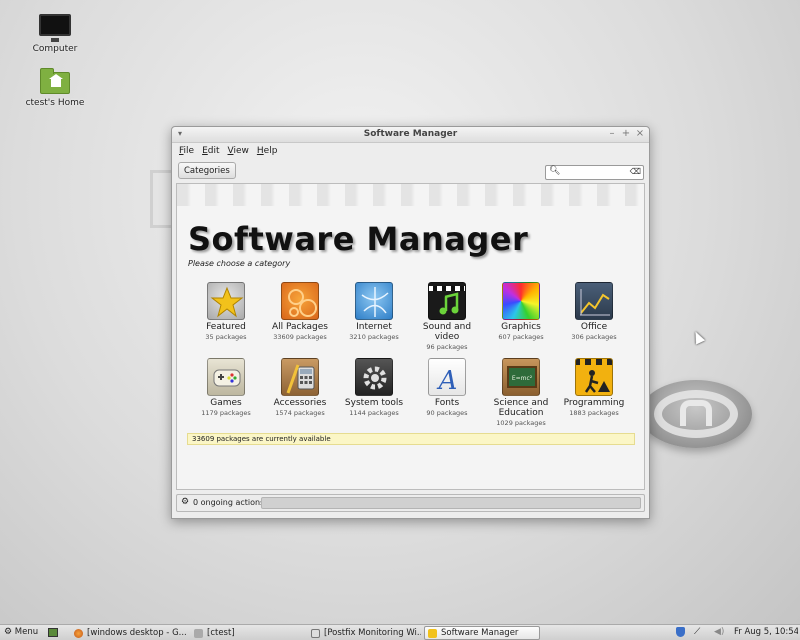 The image size is (800, 640). I want to click on category-count: 96 packages, so click(447, 347).